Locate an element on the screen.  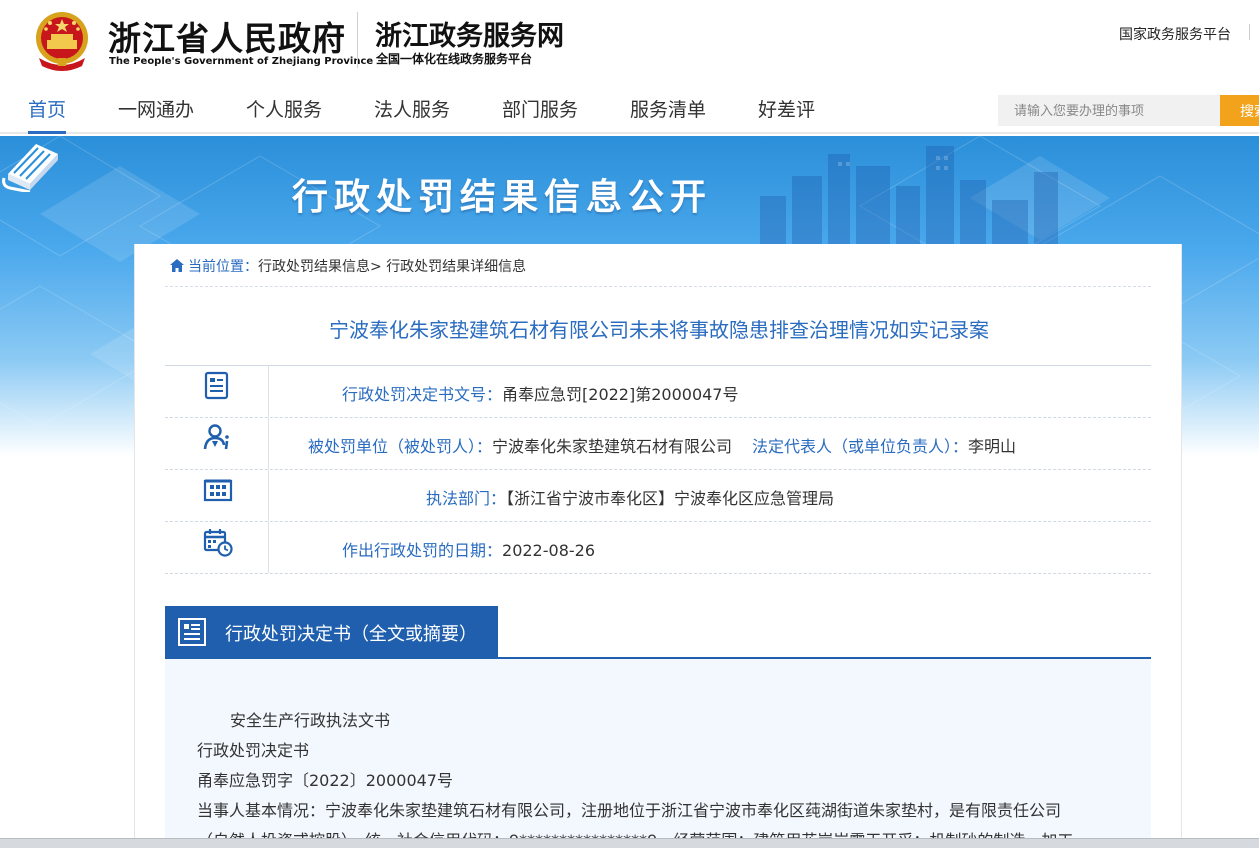
decision-number-label: 行政处罚决定书文号： is located at coordinates (422, 394).